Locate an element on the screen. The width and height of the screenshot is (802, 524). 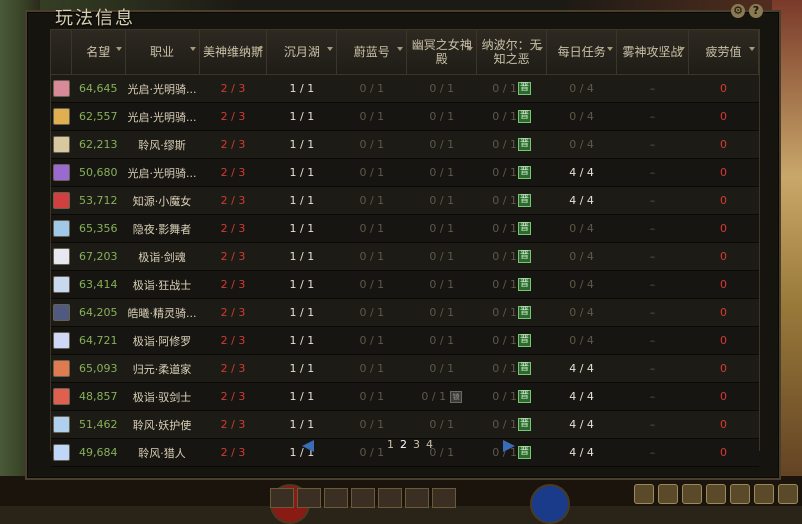
renown-cell-value: 63,414 is located at coordinates (98, 284).